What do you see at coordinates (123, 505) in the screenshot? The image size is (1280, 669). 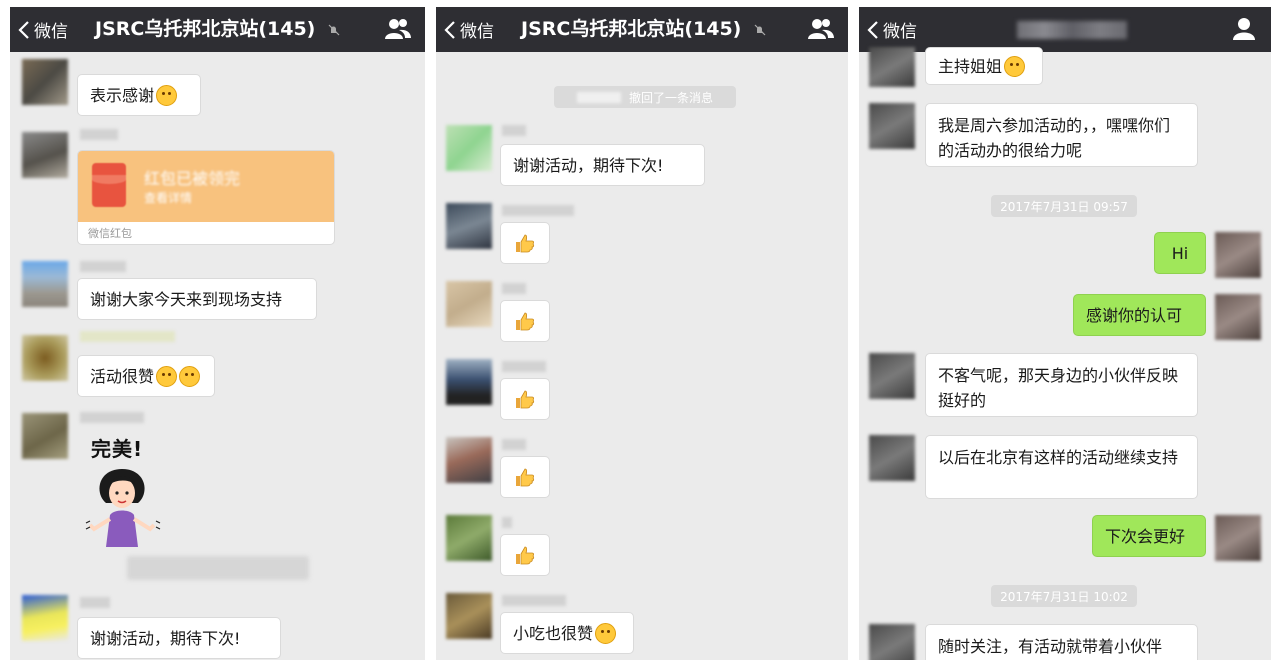 I see `cartoon-girl-sticker` at bounding box center [123, 505].